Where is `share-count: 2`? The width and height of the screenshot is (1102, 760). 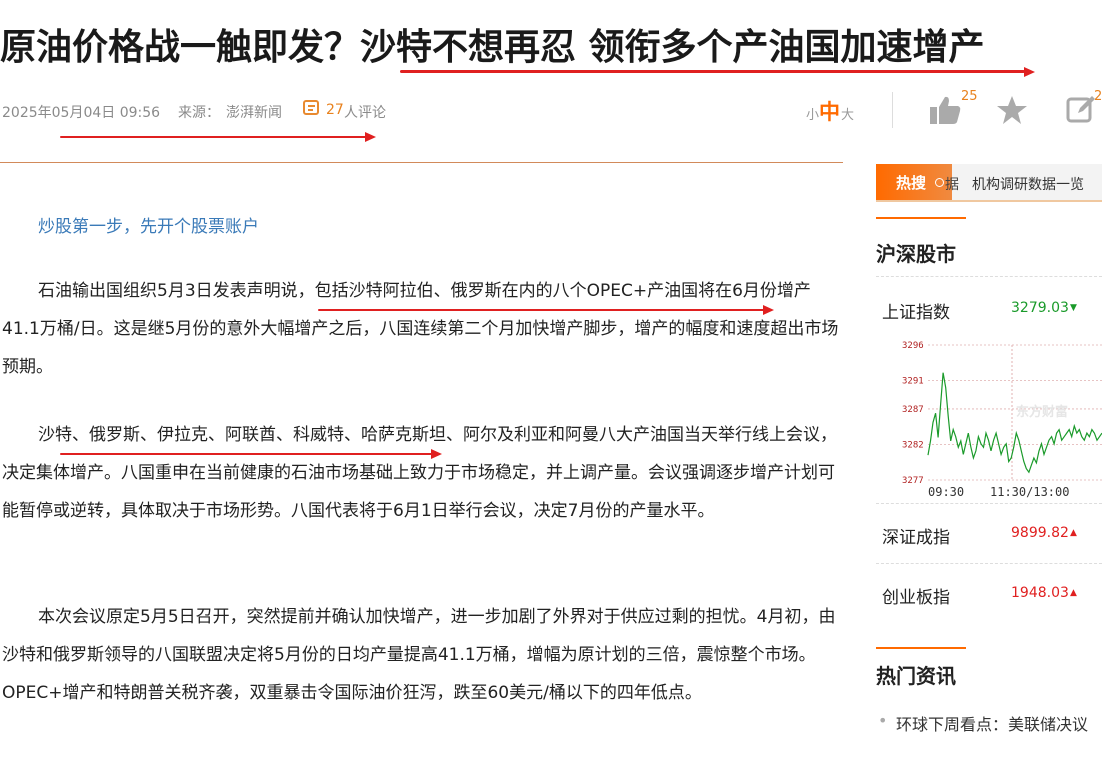 share-count: 2 is located at coordinates (1098, 96).